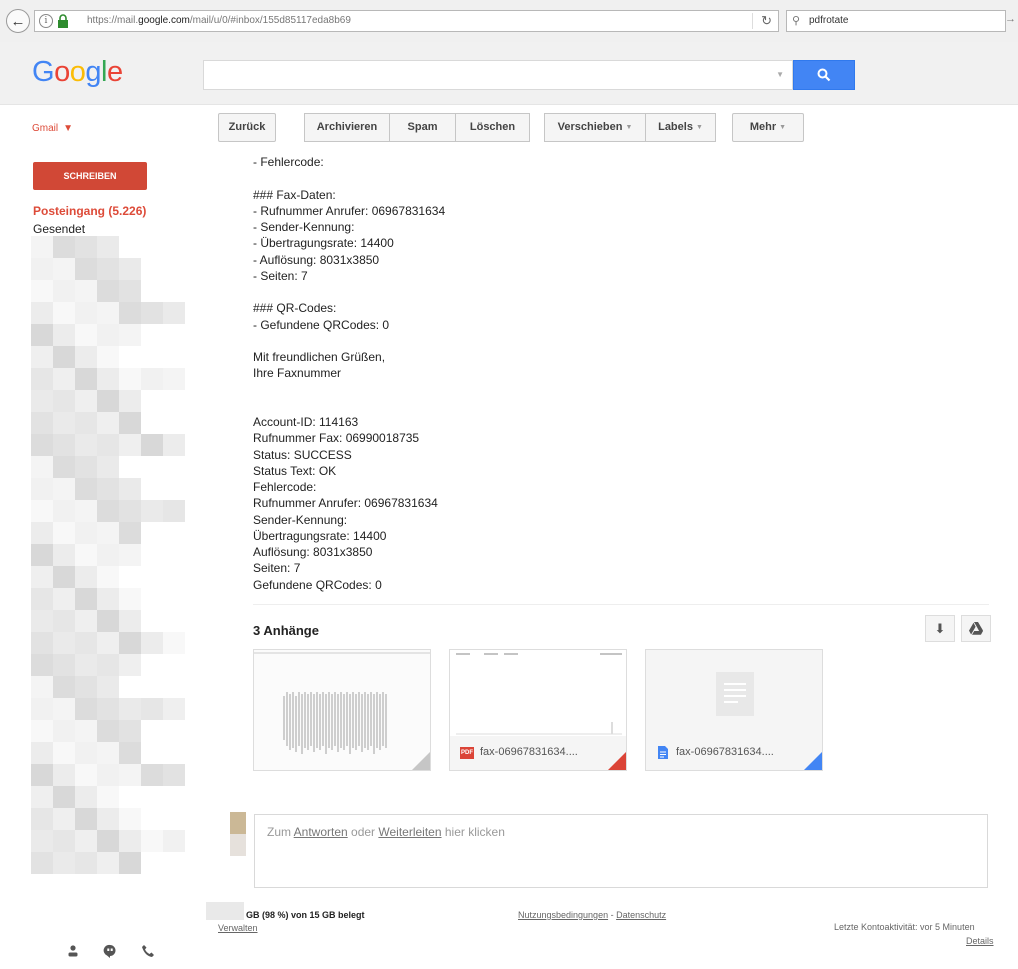 The height and width of the screenshot is (969, 1018). Describe the element at coordinates (896, 21) in the screenshot. I see `browser-search-field: ⚲ pdfrotate` at that location.